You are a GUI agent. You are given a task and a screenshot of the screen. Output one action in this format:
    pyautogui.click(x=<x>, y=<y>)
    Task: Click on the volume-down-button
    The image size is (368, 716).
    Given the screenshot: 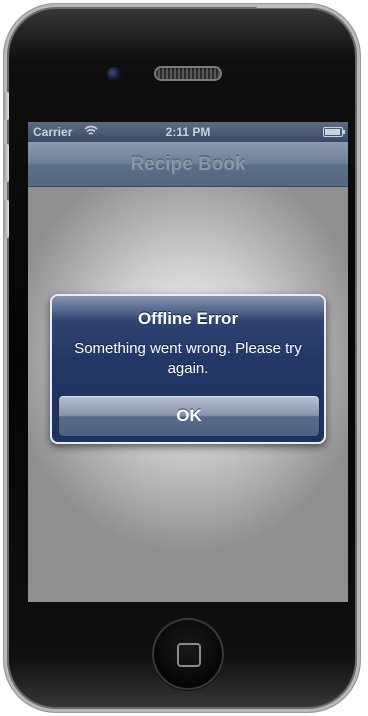 What is the action you would take?
    pyautogui.click(x=6, y=219)
    